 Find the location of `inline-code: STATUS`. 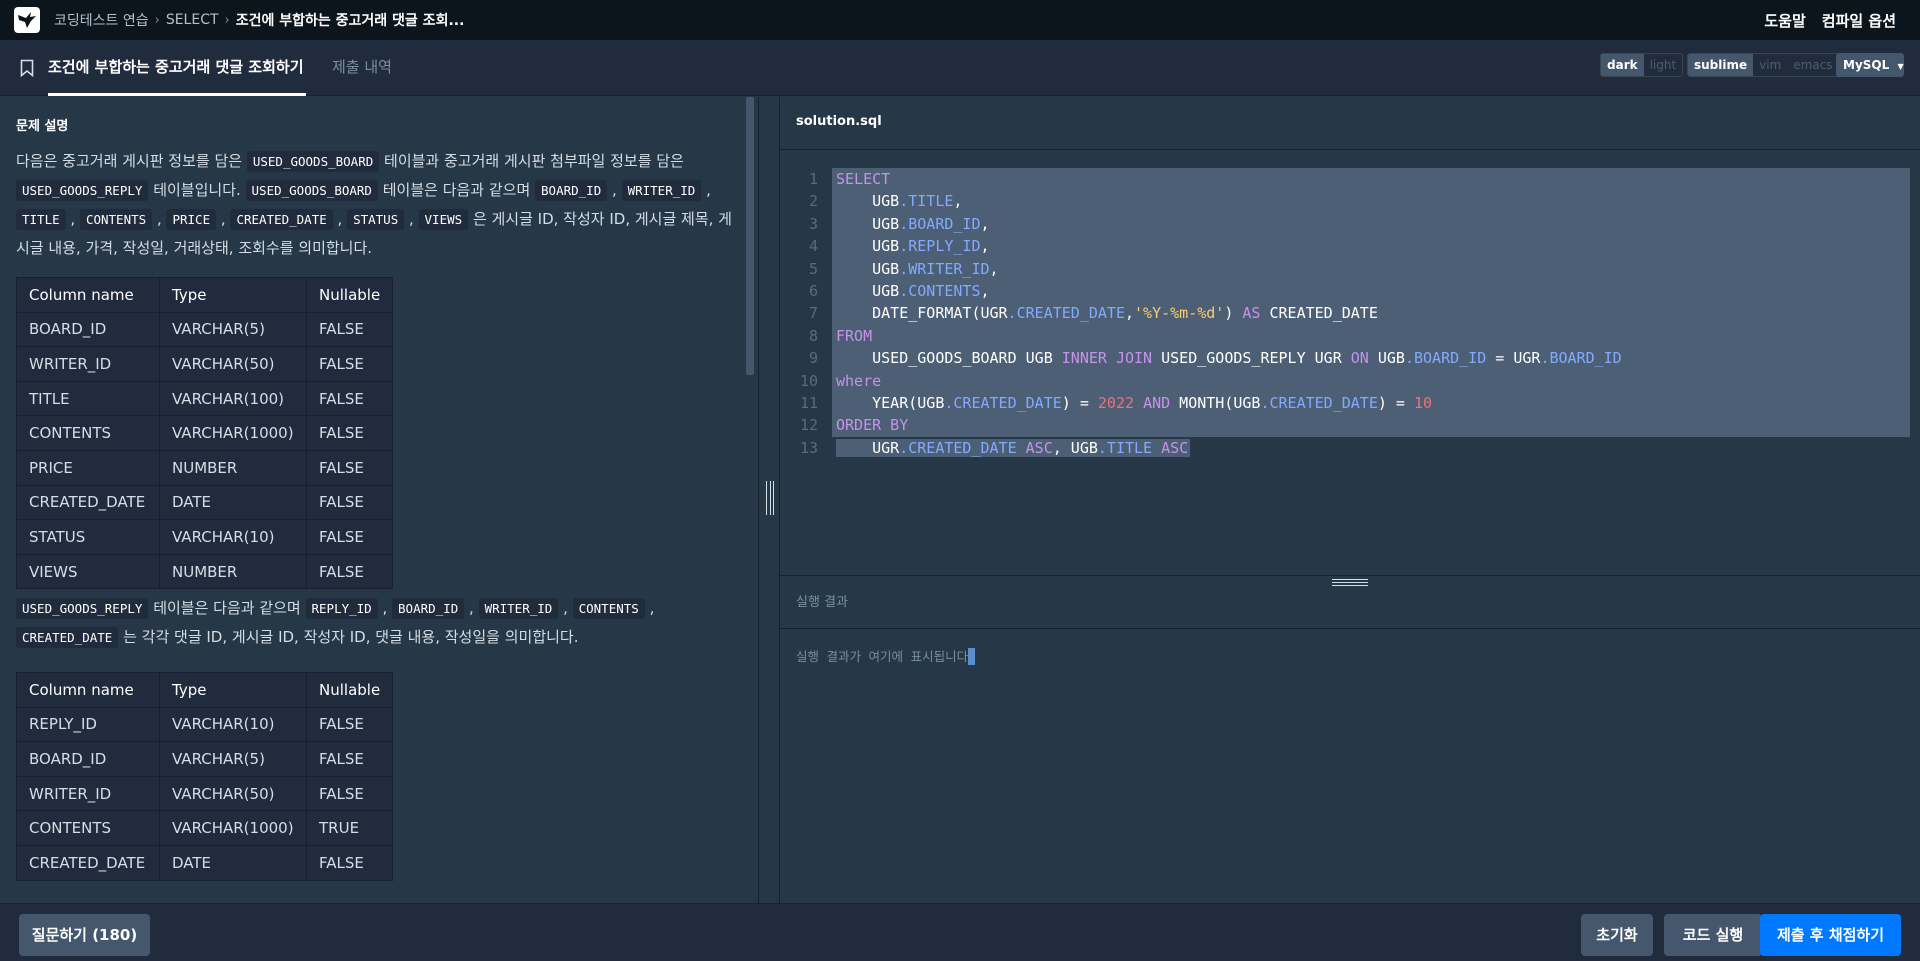

inline-code: STATUS is located at coordinates (376, 219).